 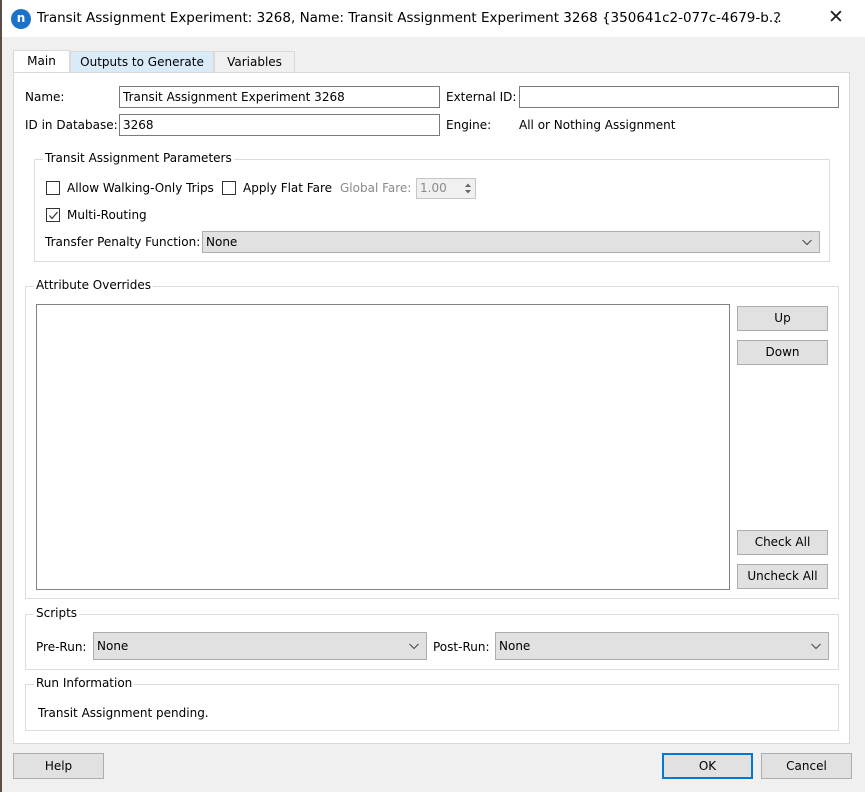 What do you see at coordinates (123, 242) in the screenshot?
I see `transfer-penalty-label: Transfer Penalty Function:` at bounding box center [123, 242].